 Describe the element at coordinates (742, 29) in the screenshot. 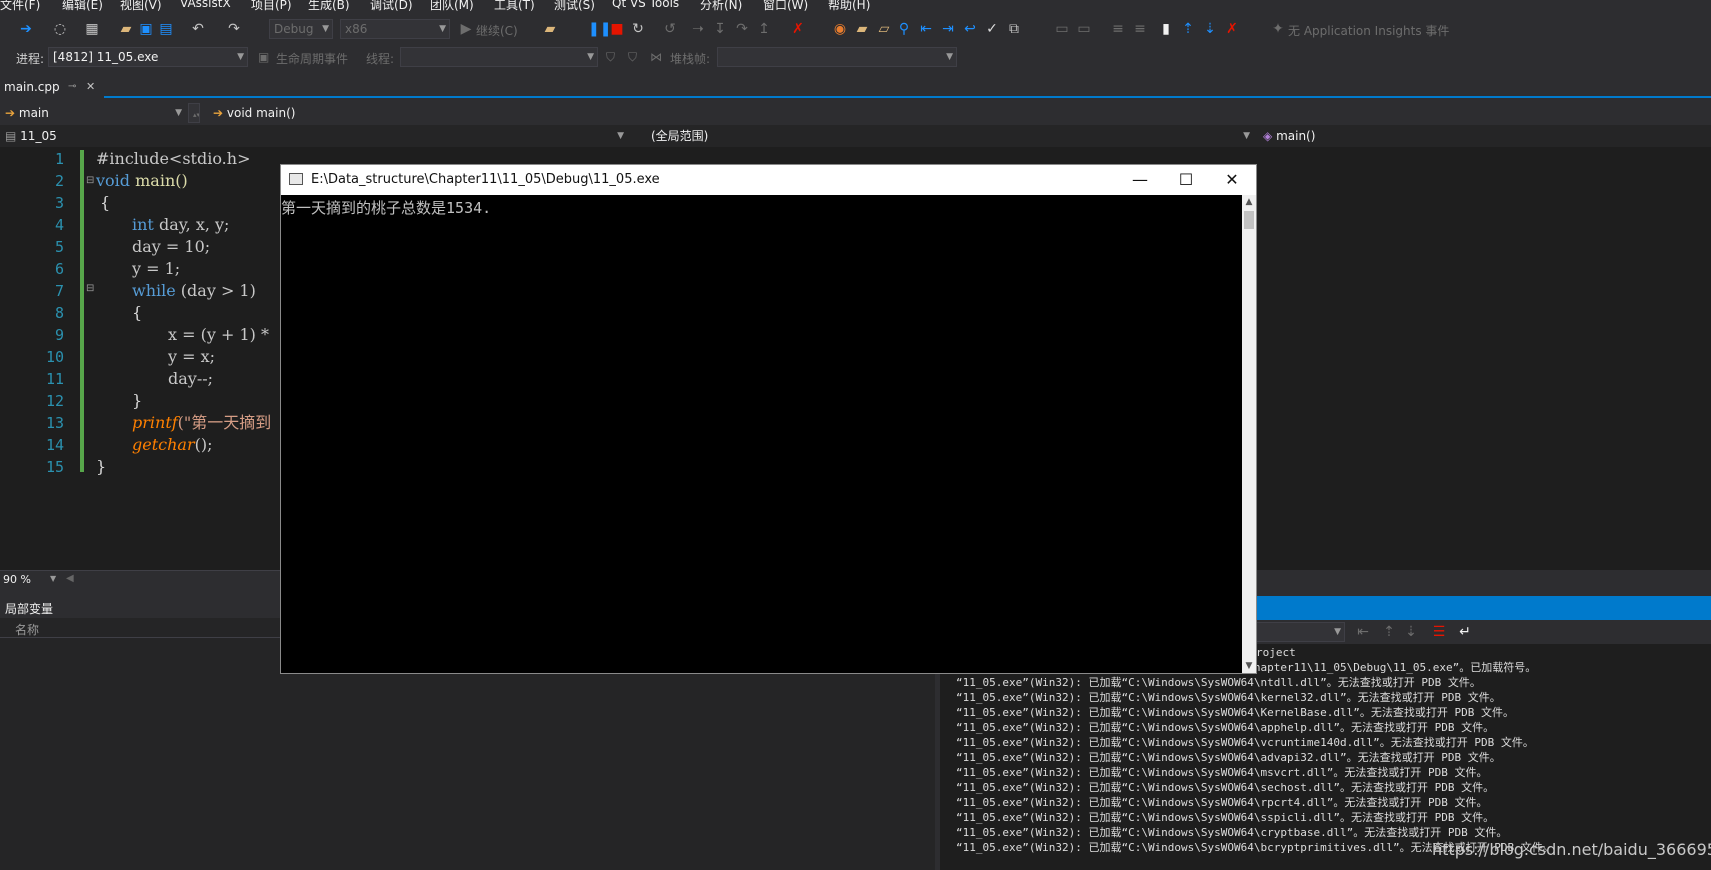

I see `step-out-icon: ↷` at that location.